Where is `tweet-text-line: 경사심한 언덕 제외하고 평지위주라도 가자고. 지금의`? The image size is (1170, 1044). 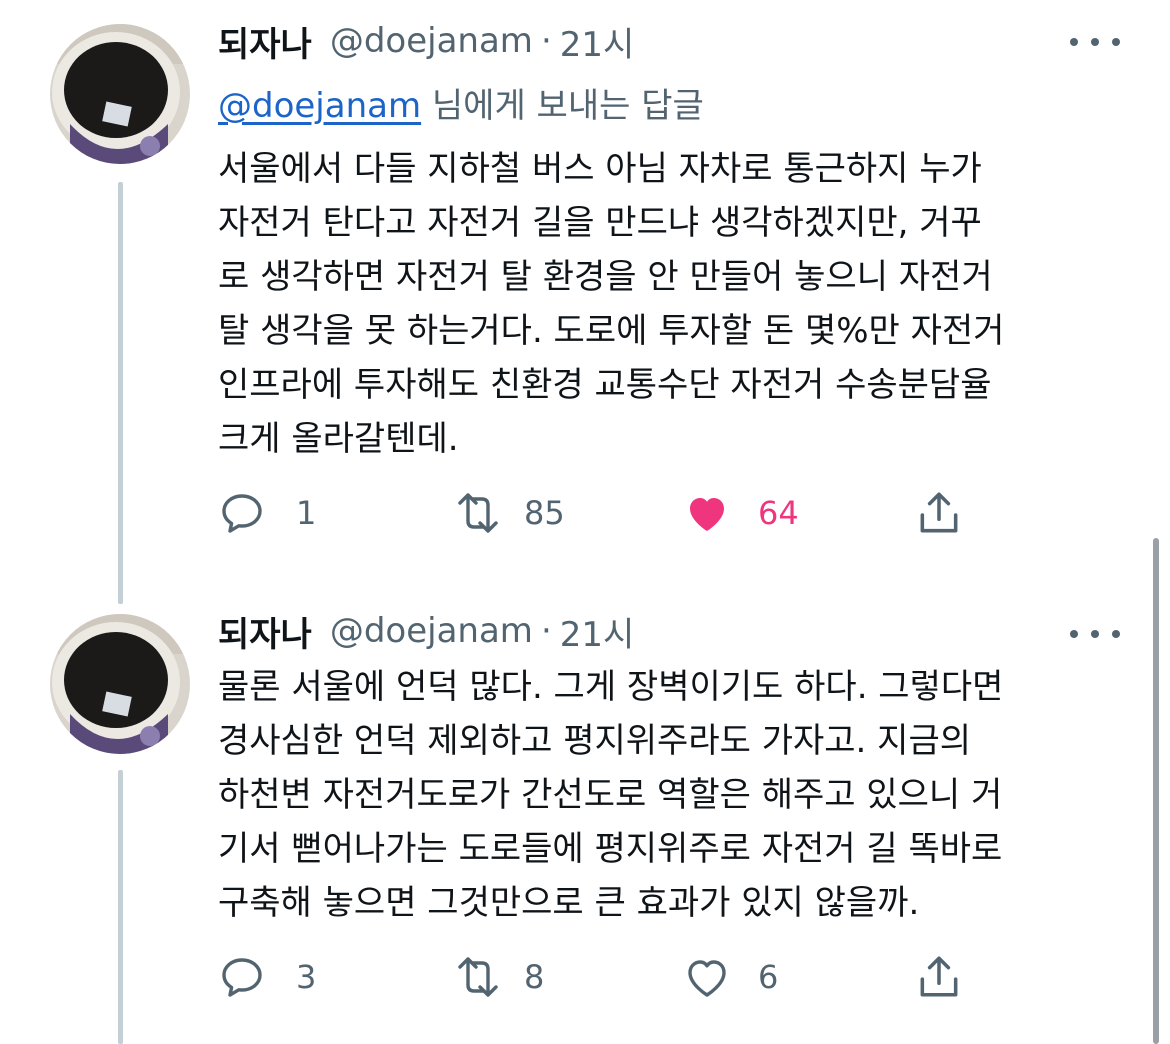 tweet-text-line: 경사심한 언덕 제외하고 평지위주라도 가자고. 지금의 is located at coordinates (595, 741).